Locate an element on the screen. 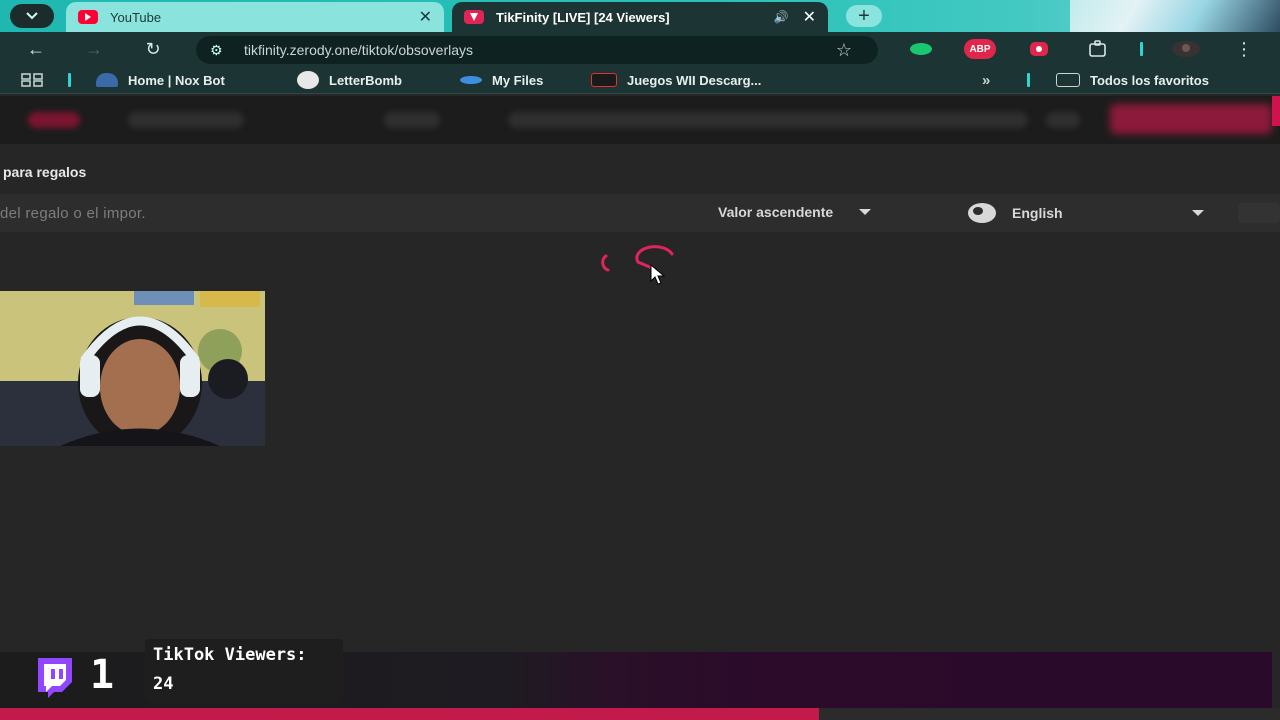 The image size is (1280, 720). header-action-button is located at coordinates (1191, 119).